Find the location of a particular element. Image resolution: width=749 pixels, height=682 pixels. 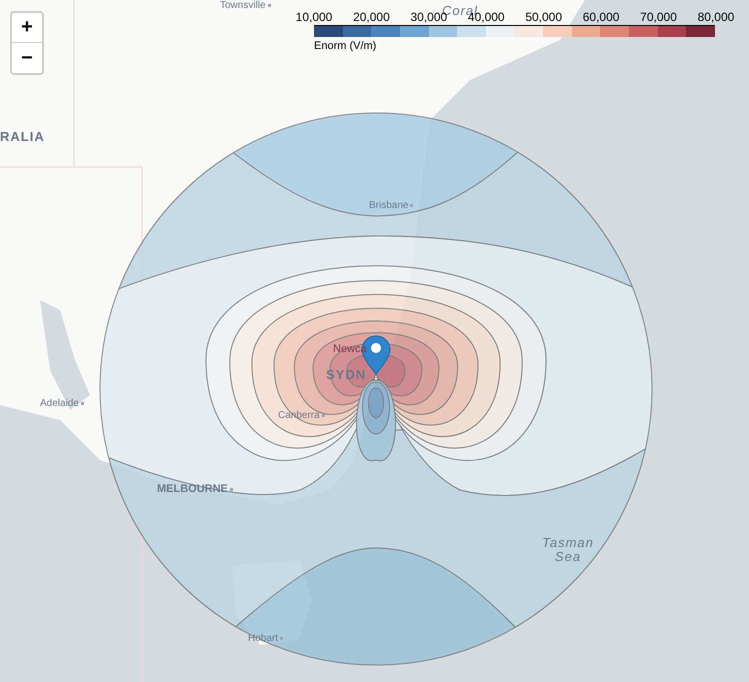

map-place-label: Brisbane is located at coordinates (391, 205).